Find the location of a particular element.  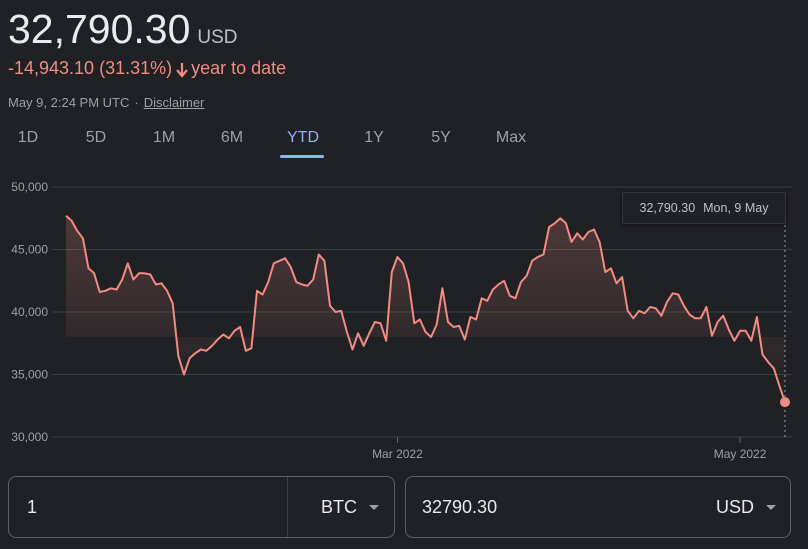

from-currency-select: BTC is located at coordinates (341, 507).